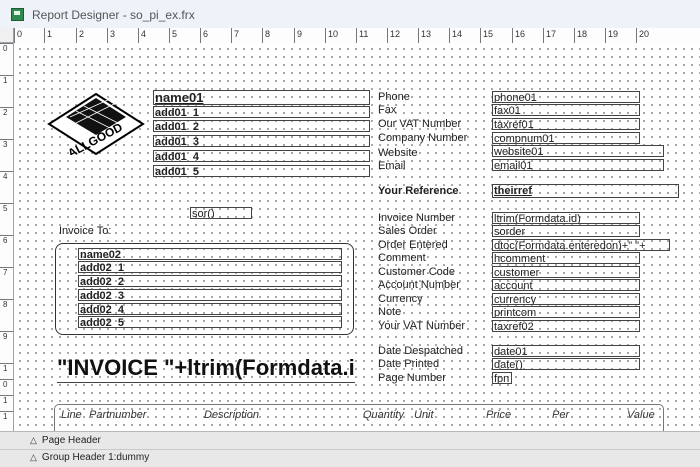 The height and width of the screenshot is (467, 700). I want to click on label-date-printed: Date Printed, so click(409, 364).